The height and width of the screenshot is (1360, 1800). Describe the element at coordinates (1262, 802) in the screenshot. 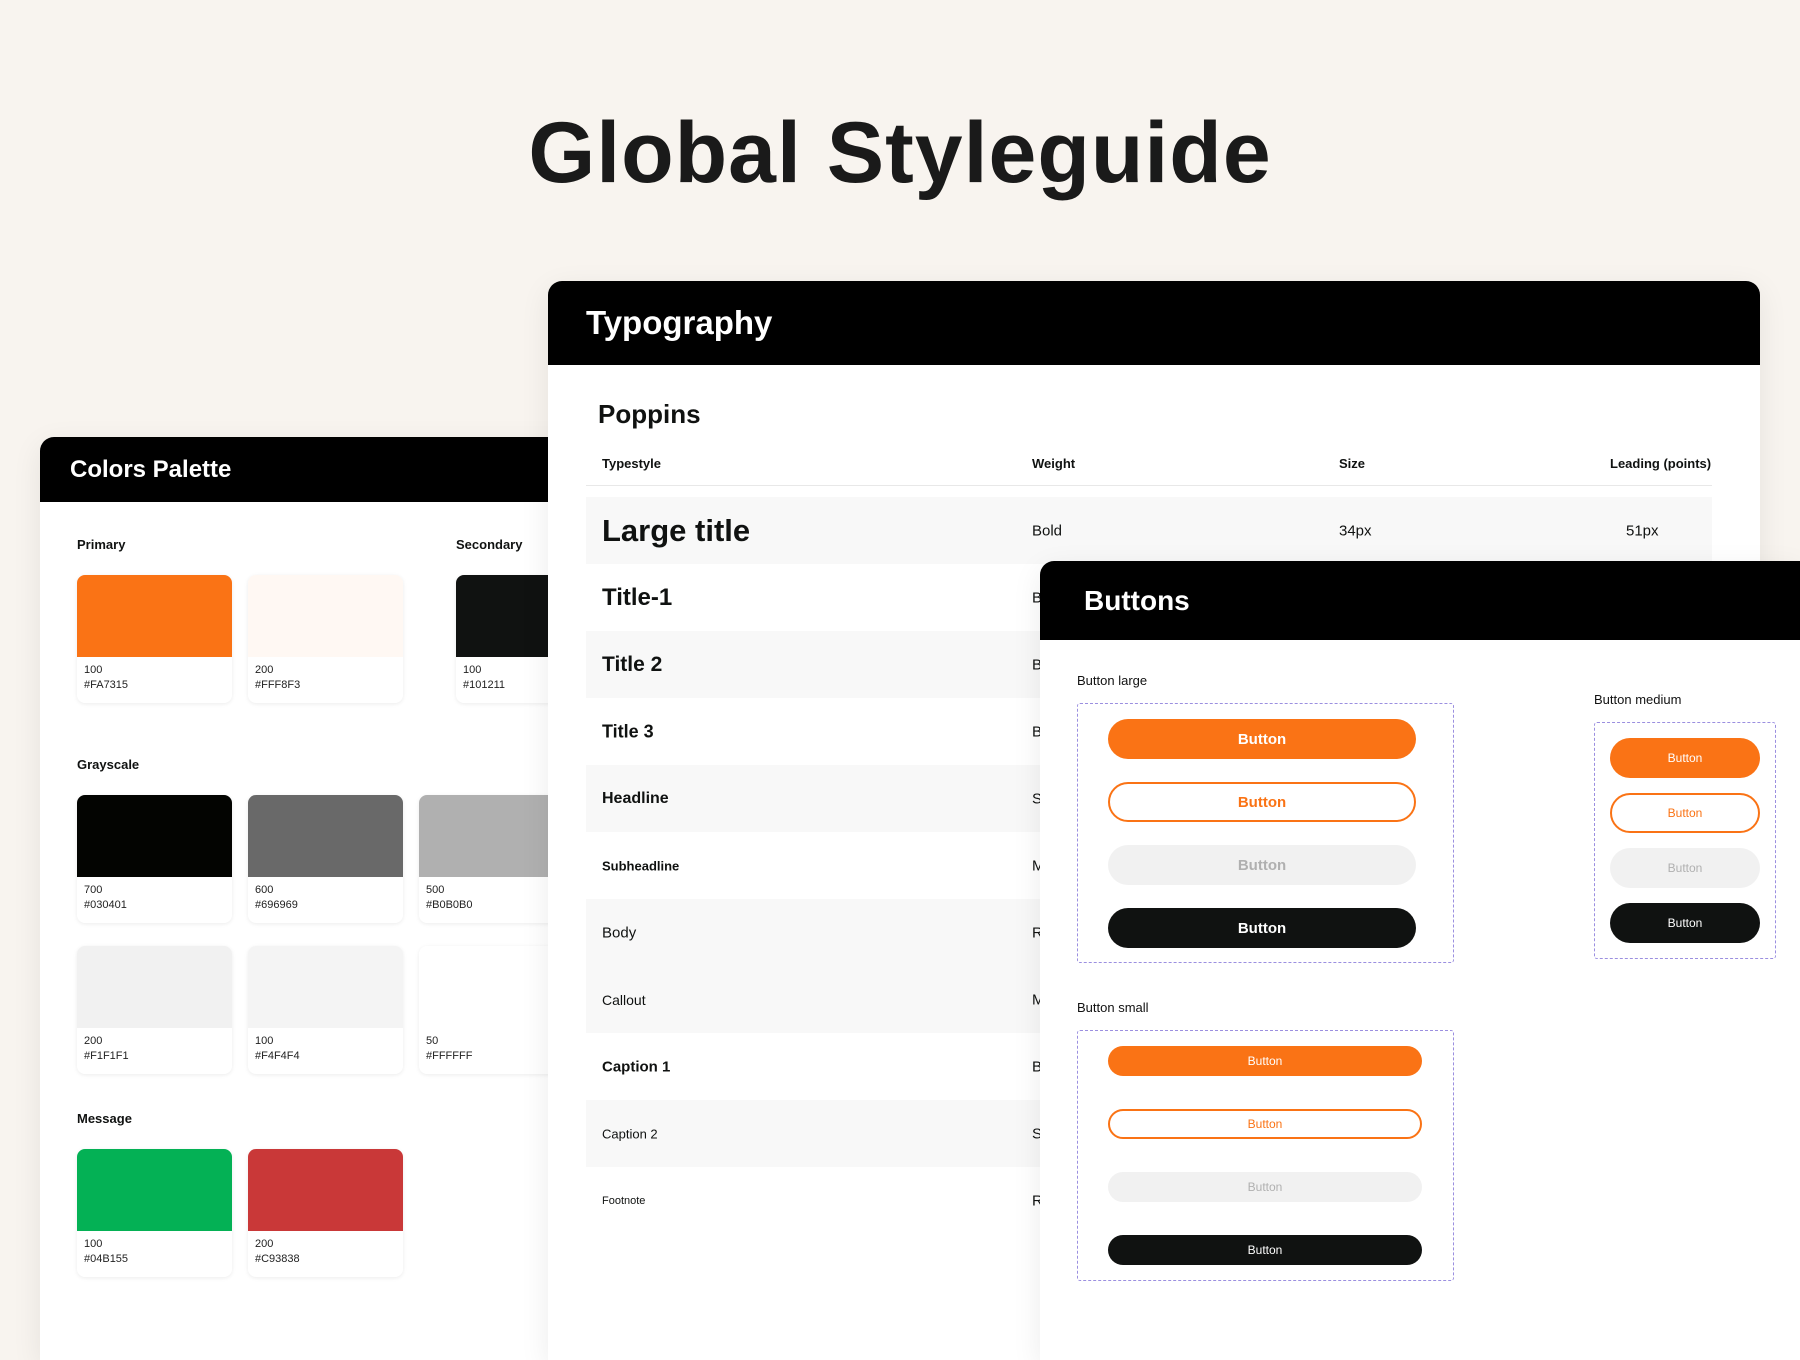

I see `button-large-outline: Button` at that location.